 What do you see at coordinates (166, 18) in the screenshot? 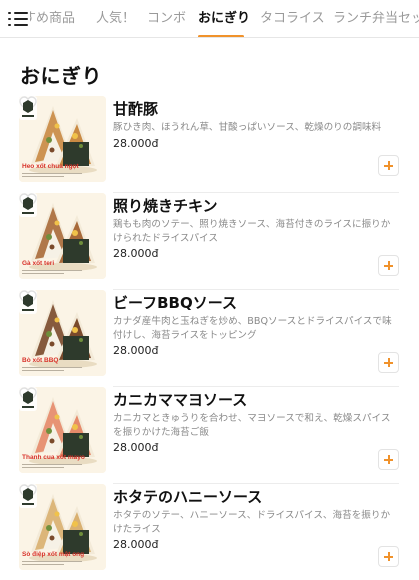
I see `tab-2: コンボ` at bounding box center [166, 18].